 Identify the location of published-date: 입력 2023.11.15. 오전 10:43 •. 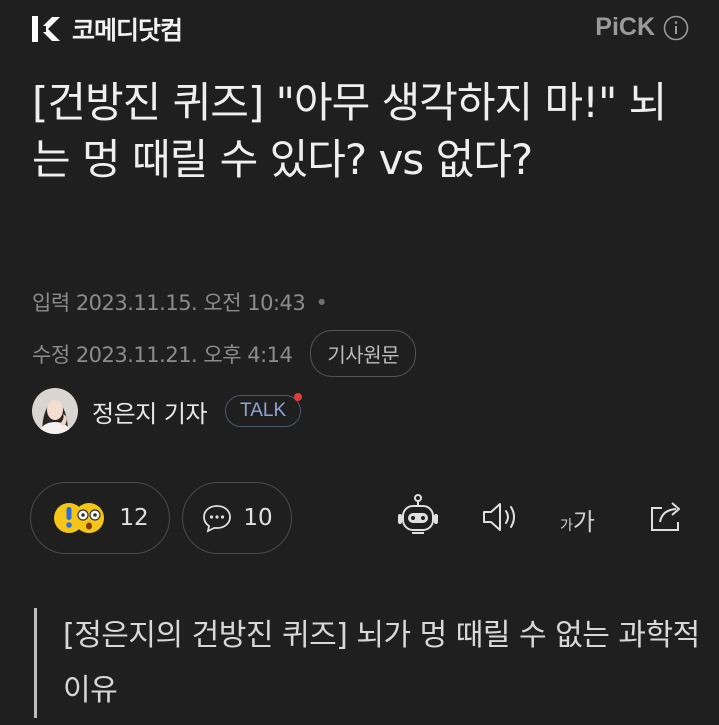
(180, 302).